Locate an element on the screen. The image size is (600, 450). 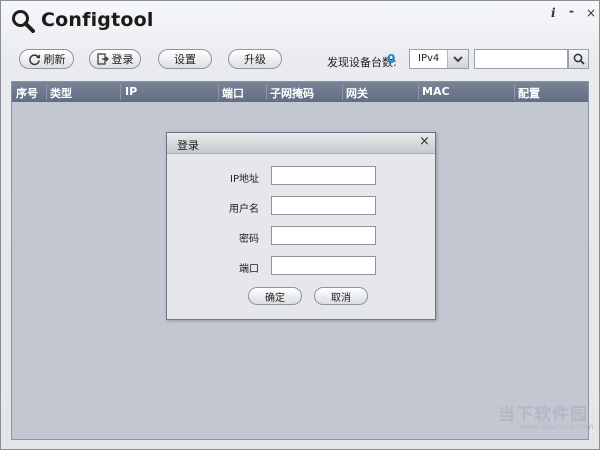
magnifier-logo-icon is located at coordinates (23, 21).